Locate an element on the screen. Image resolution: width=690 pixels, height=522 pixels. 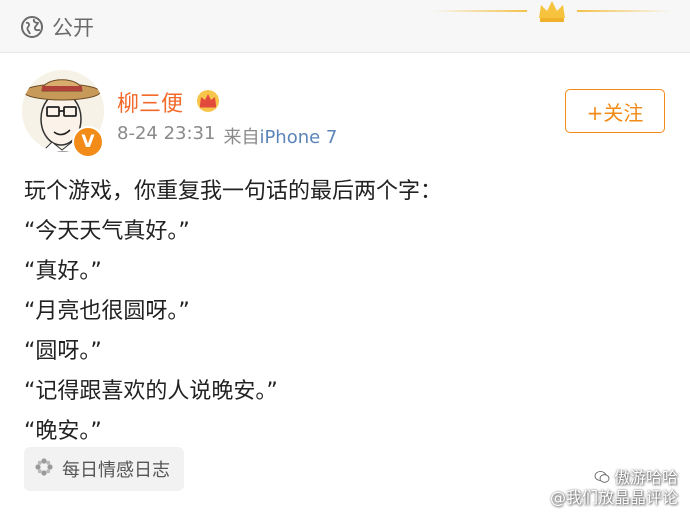
topic-tag: 每日情感日志 is located at coordinates (104, 469).